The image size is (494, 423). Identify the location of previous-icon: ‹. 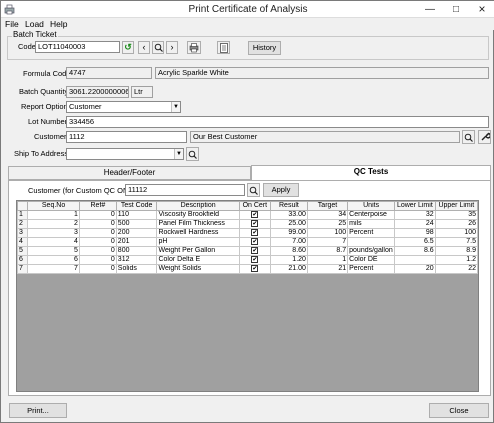
(144, 47).